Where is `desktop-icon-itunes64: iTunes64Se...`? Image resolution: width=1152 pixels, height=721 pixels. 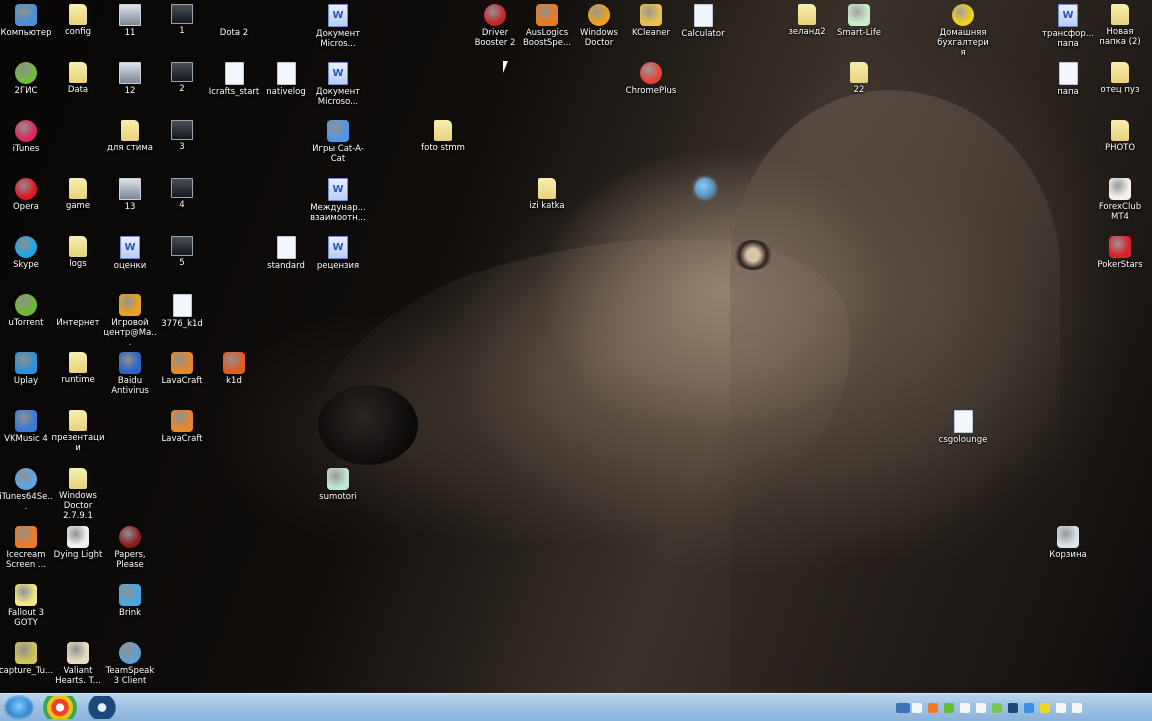 desktop-icon-itunes64: iTunes64Se... is located at coordinates (27, 490).